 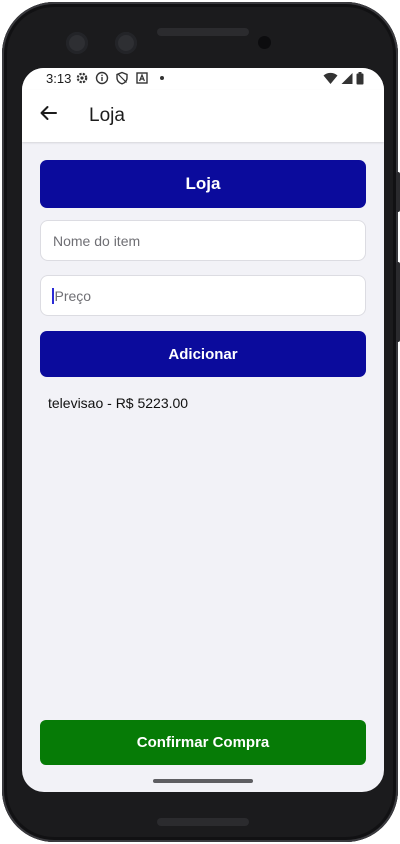 What do you see at coordinates (107, 115) in the screenshot?
I see `page-title: Loja` at bounding box center [107, 115].